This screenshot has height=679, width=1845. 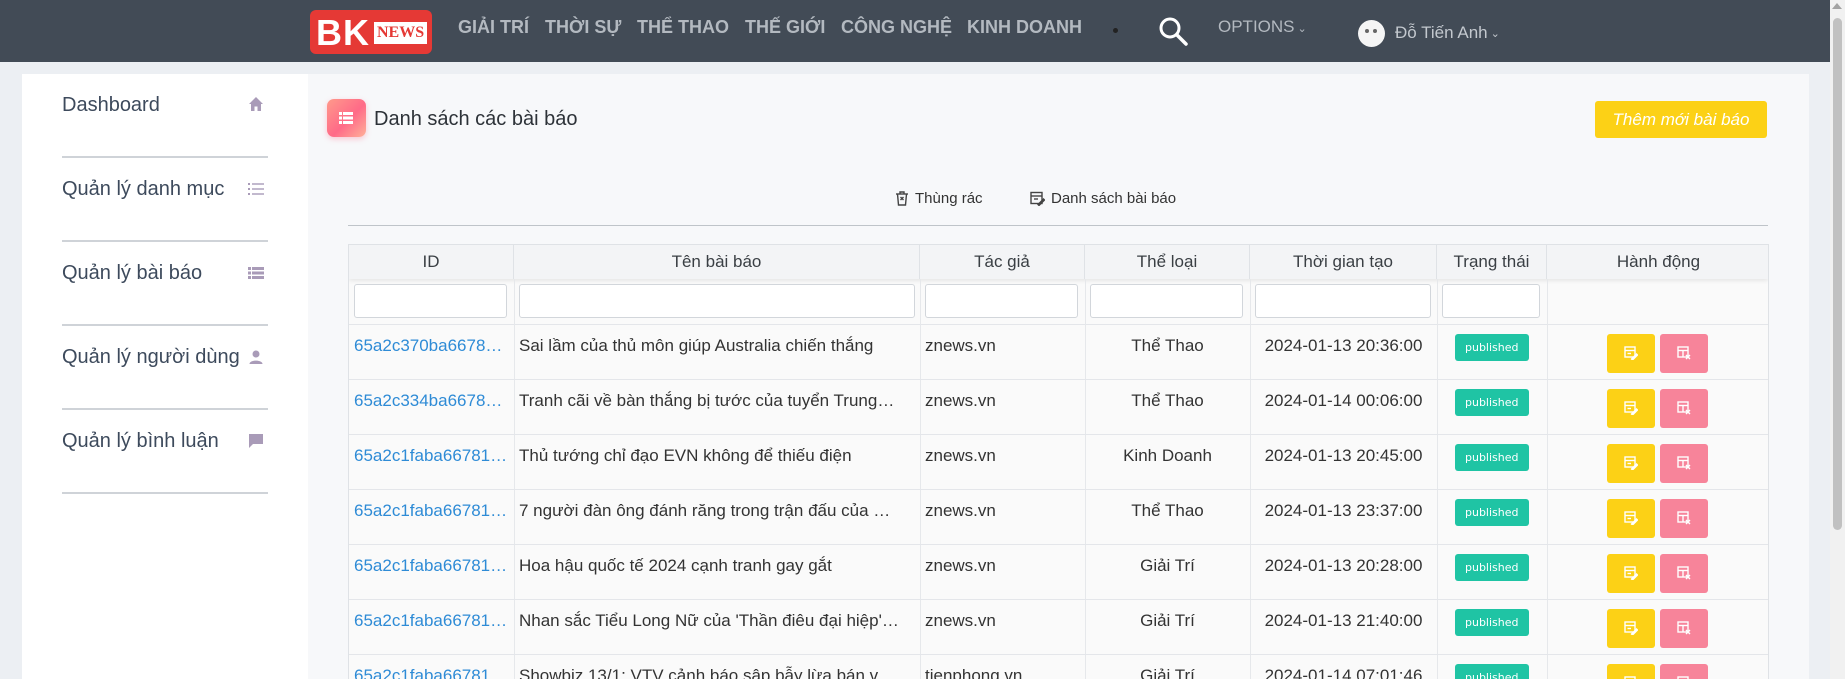 I want to click on column-header-status: Trạng thái, so click(x=1492, y=262).